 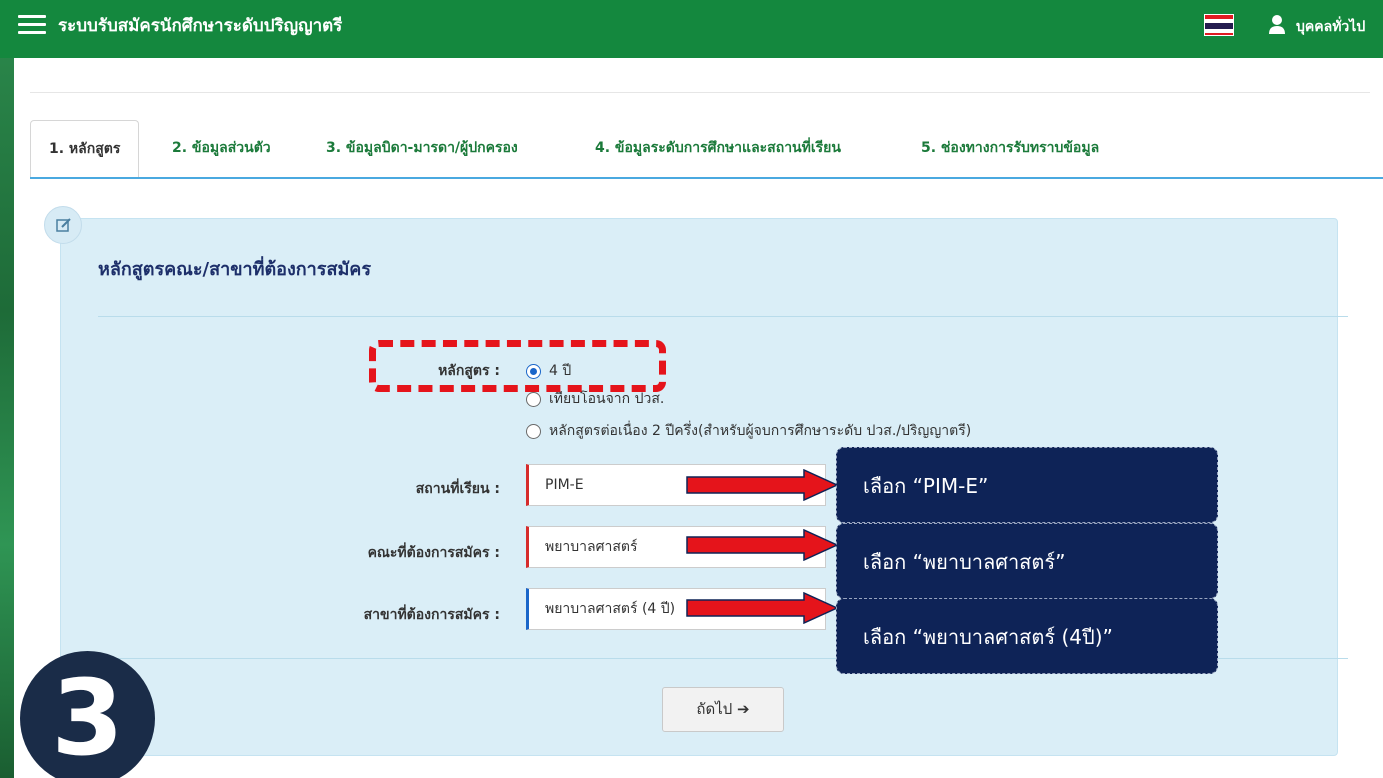 I want to click on radio-label: เทียบโอนจาก ปวส., so click(x=607, y=399).